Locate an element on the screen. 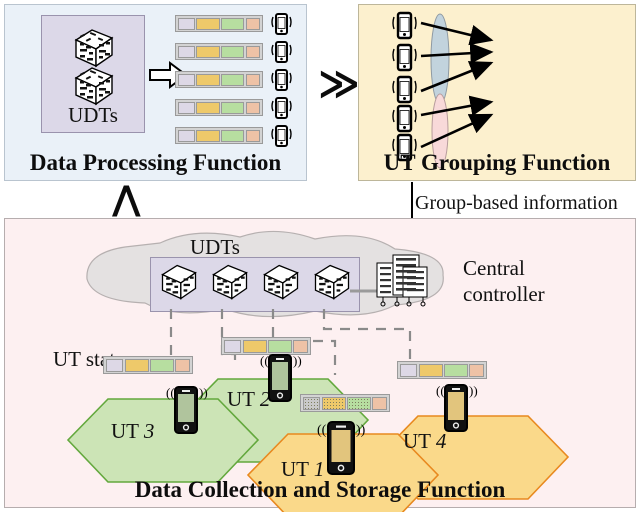 Image resolution: width=640 pixels, height=512 pixels. ut3-label: UT 3 is located at coordinates (132, 431).